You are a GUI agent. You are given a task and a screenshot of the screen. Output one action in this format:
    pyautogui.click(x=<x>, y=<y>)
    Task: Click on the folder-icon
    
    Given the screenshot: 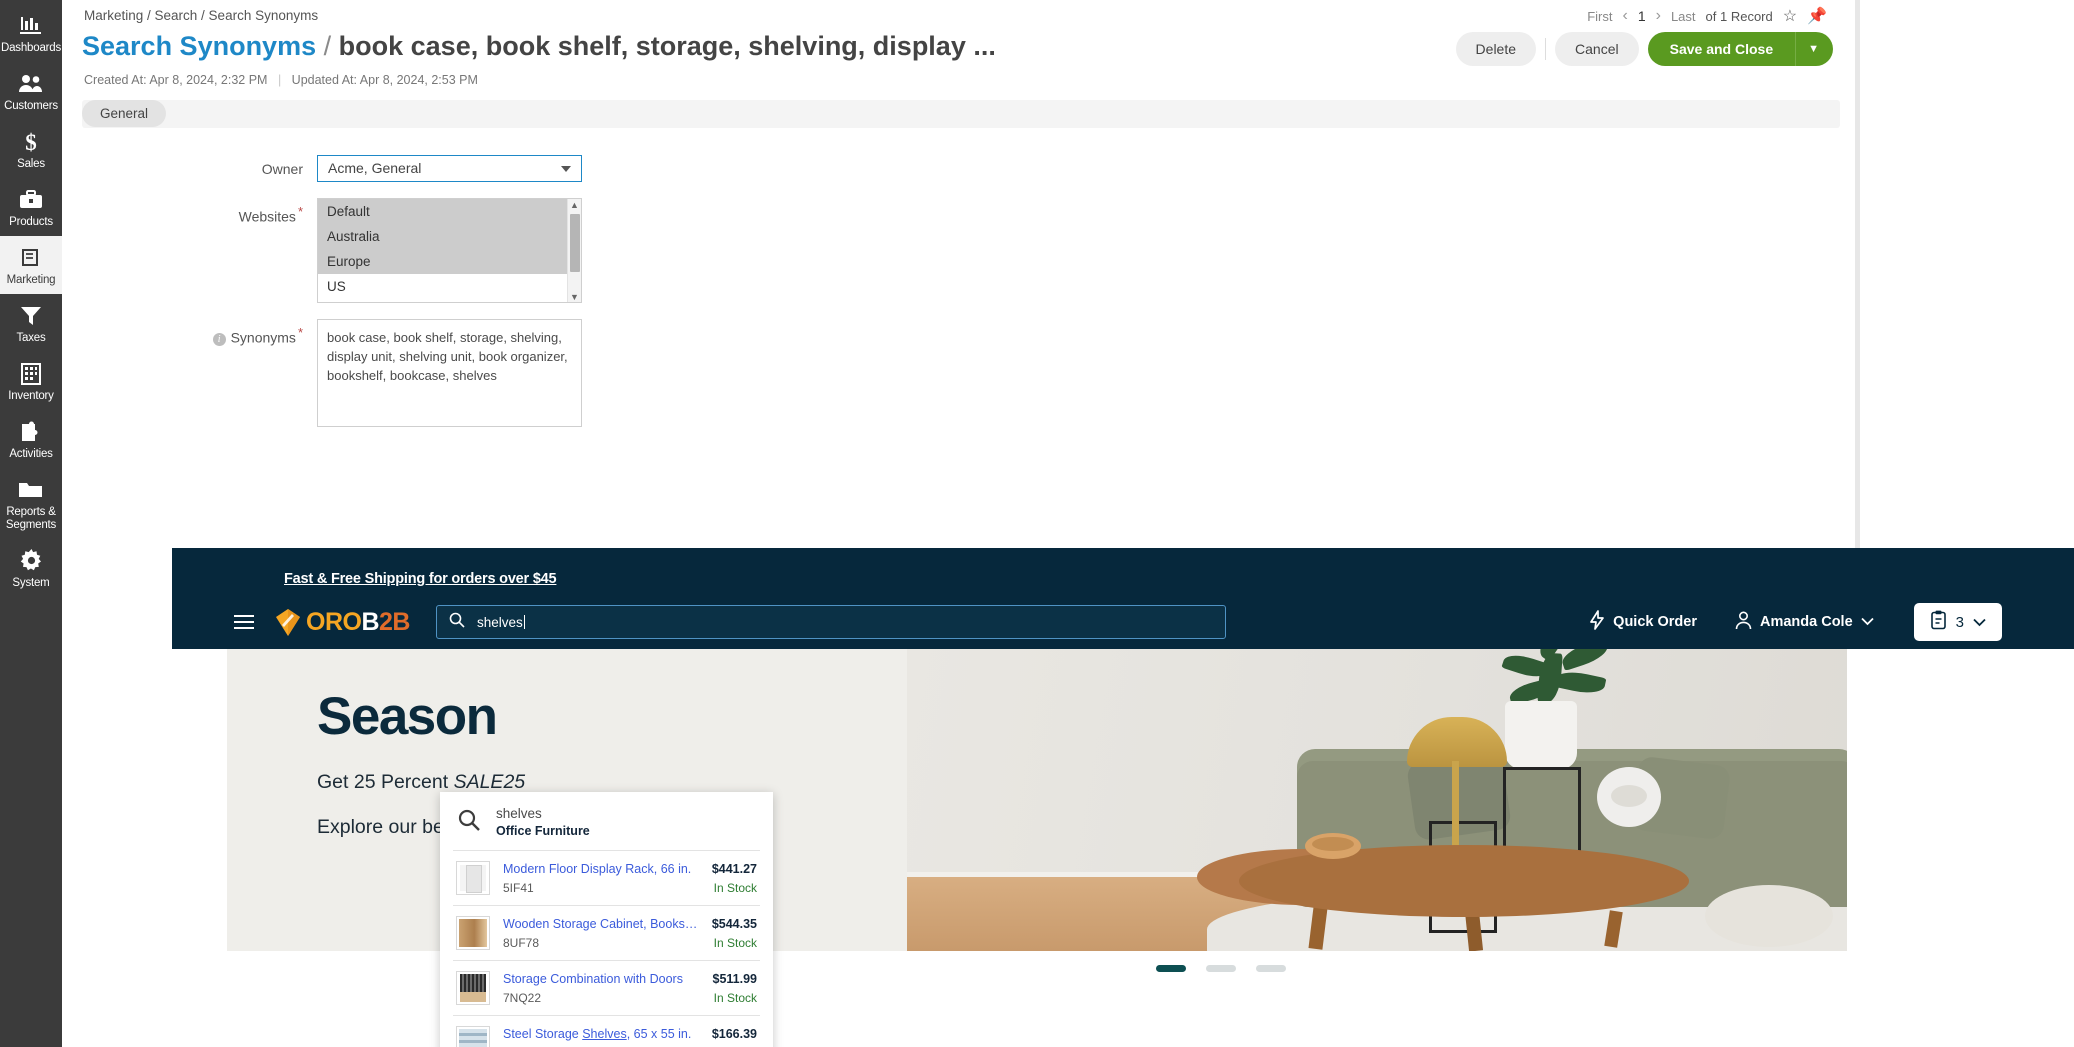 What is the action you would take?
    pyautogui.click(x=31, y=489)
    